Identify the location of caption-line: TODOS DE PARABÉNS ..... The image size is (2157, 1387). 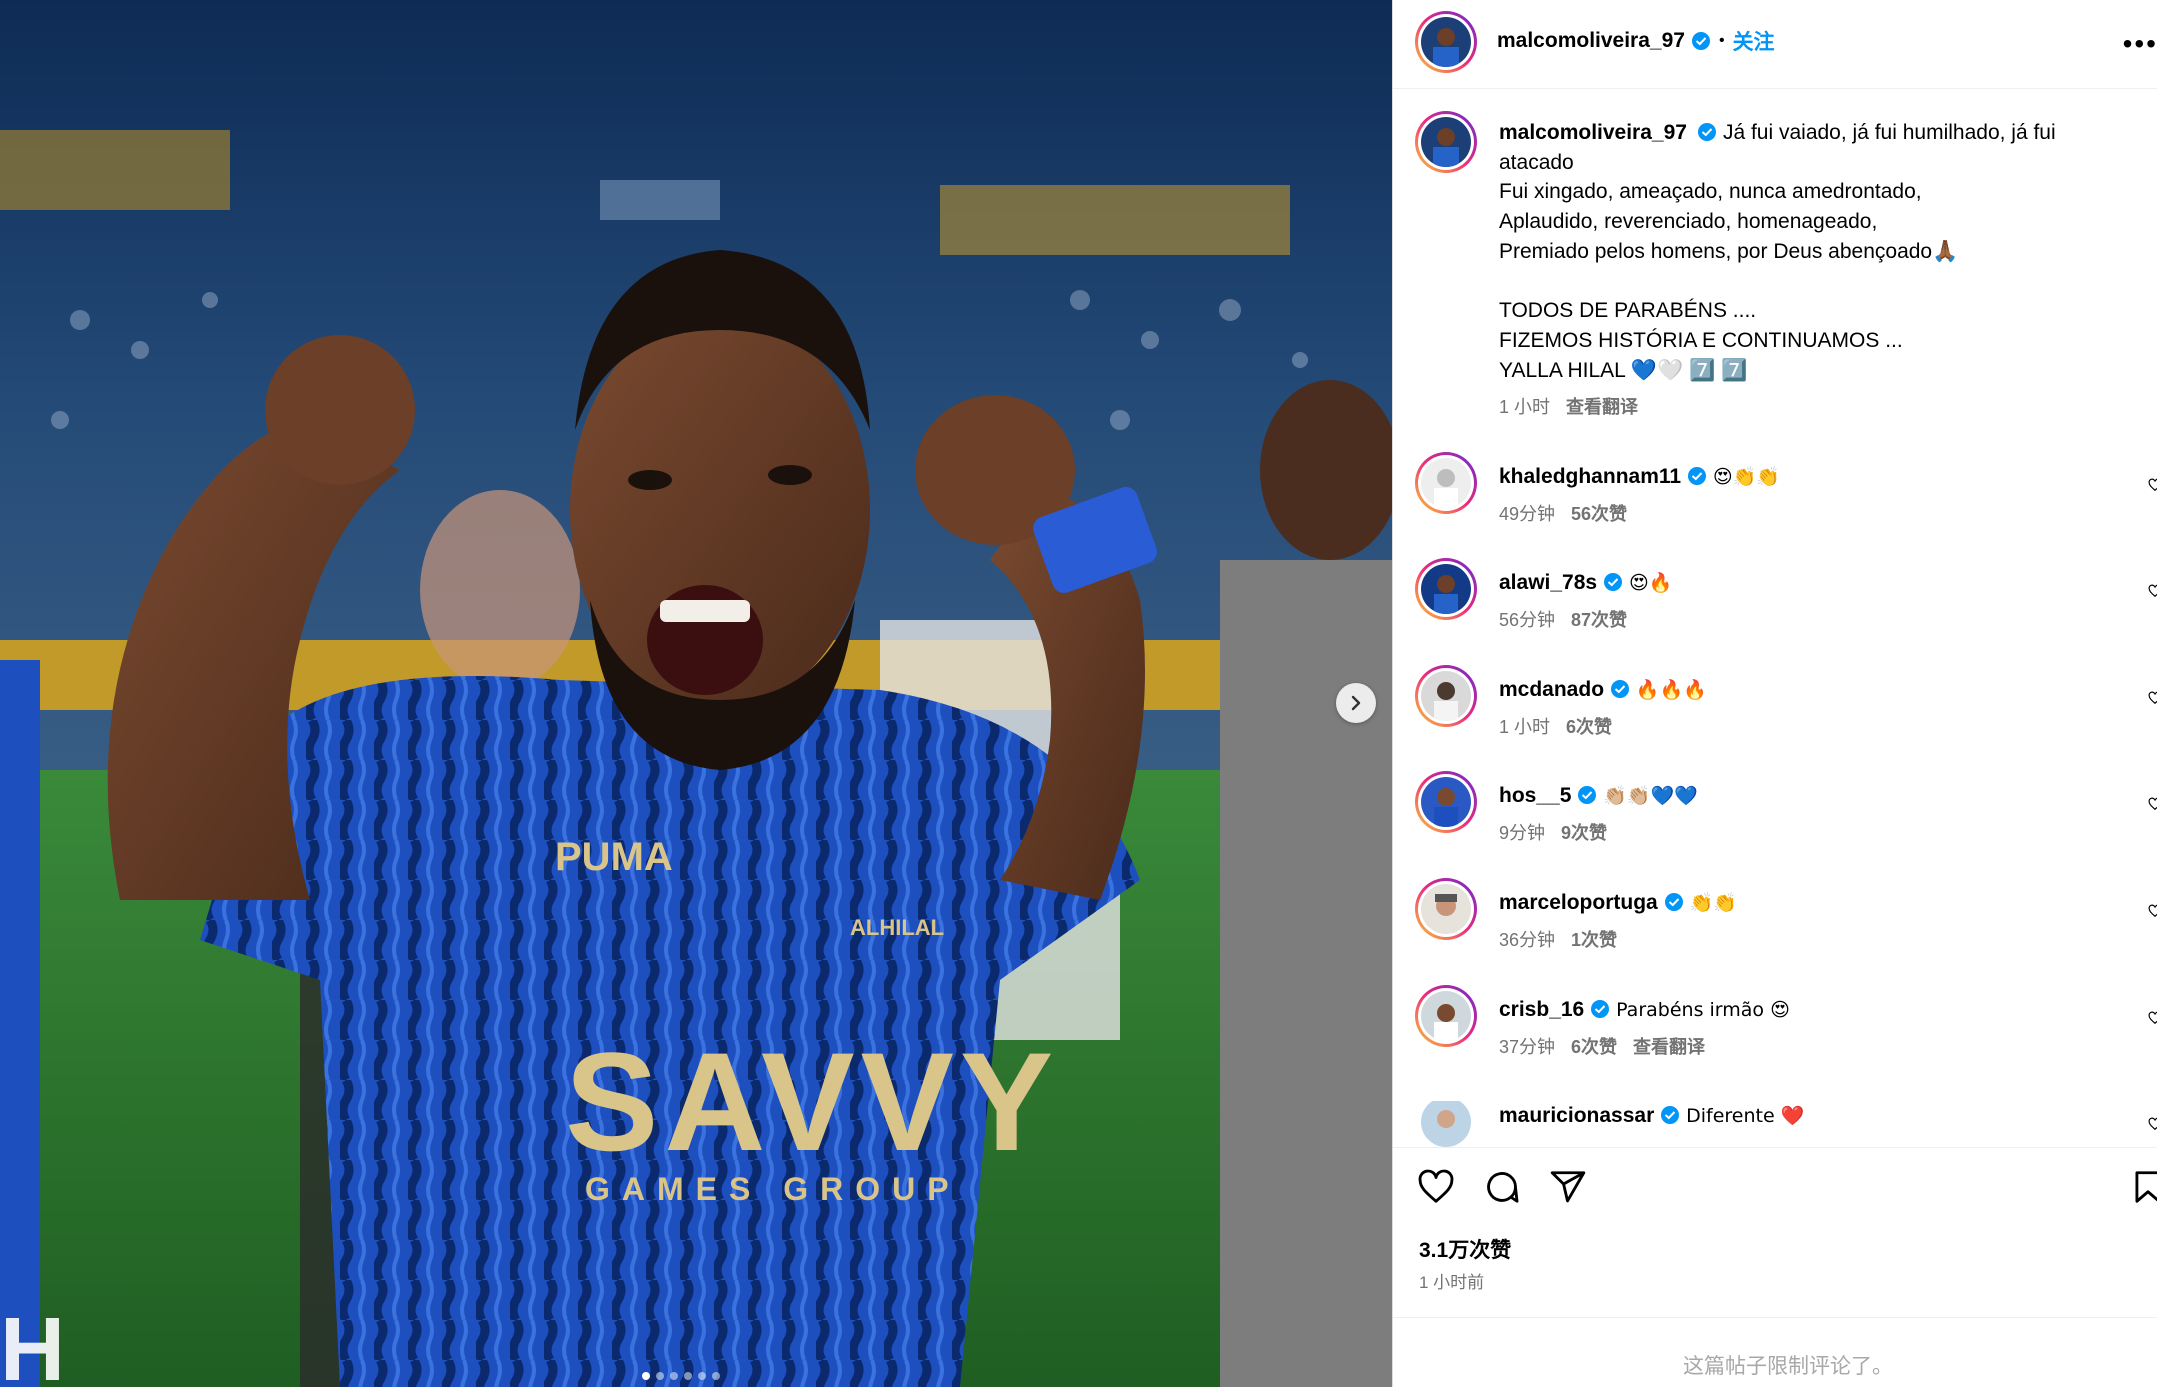
(1628, 311).